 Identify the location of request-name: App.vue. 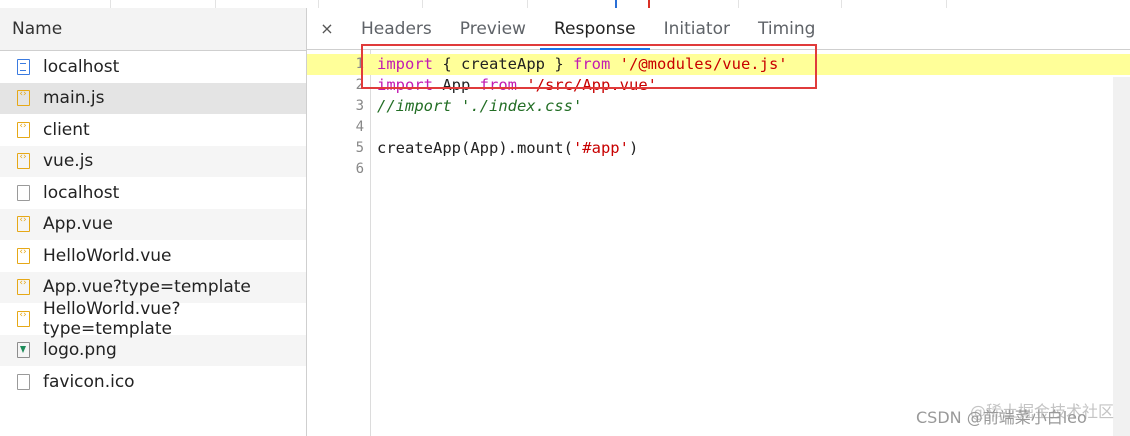
(78, 224).